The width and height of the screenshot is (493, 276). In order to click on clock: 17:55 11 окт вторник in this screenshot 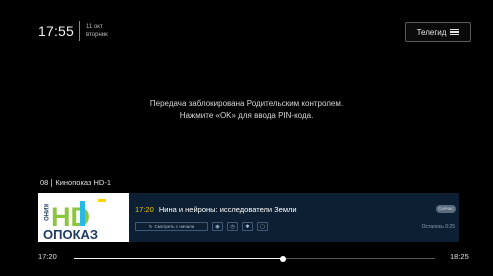, I will do `click(73, 31)`.